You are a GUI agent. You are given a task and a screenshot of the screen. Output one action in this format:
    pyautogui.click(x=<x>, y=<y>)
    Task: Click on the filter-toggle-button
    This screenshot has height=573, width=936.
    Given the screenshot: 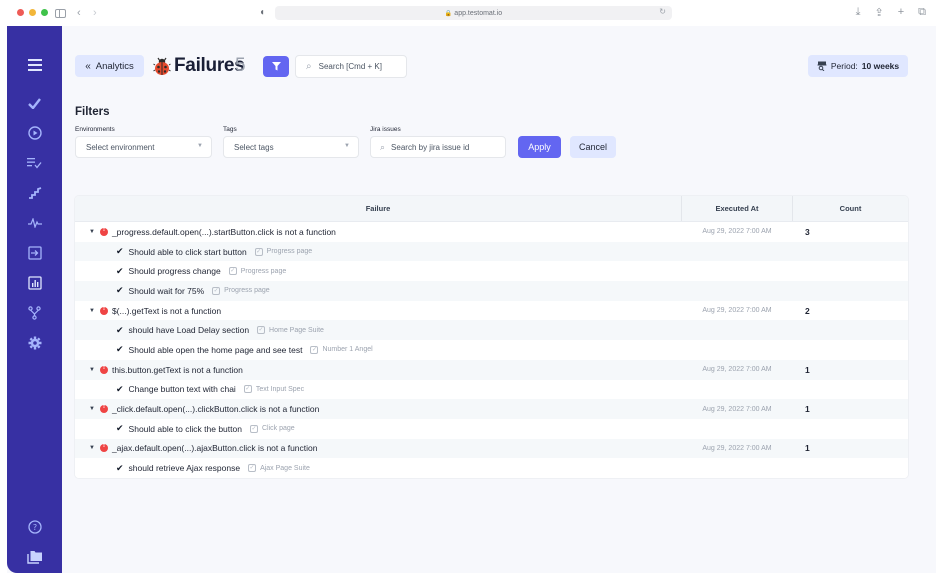 What is the action you would take?
    pyautogui.click(x=276, y=66)
    